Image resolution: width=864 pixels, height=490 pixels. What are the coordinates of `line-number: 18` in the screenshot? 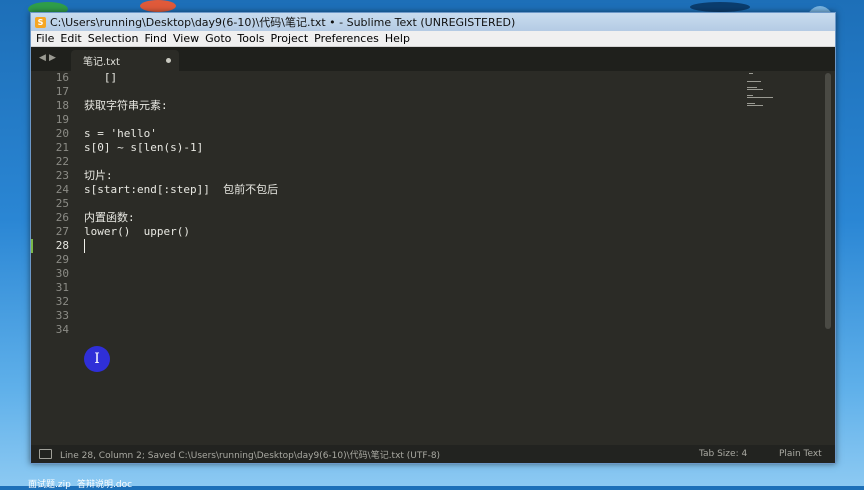 It's located at (62, 105).